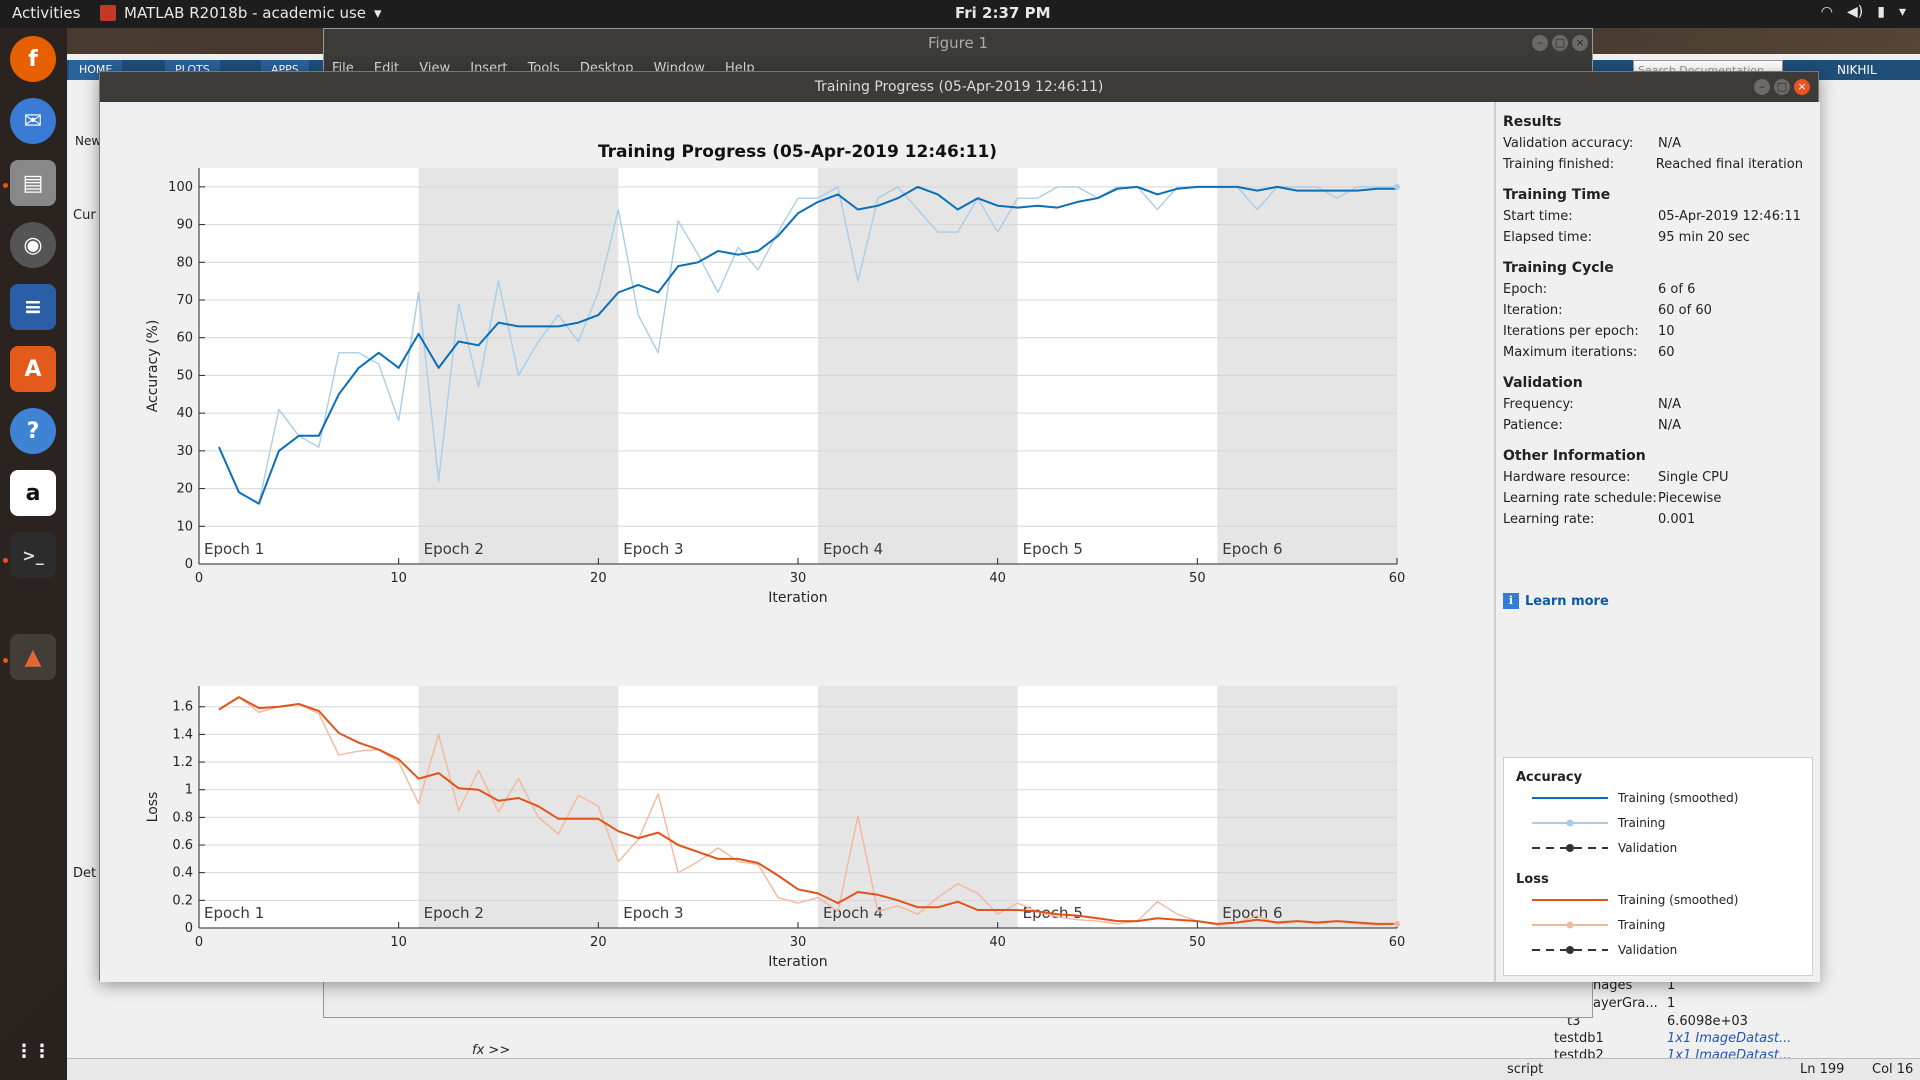 The height and width of the screenshot is (1080, 1920). Describe the element at coordinates (454, 549) in the screenshot. I see `acc-epoch-label: Epoch 2` at that location.